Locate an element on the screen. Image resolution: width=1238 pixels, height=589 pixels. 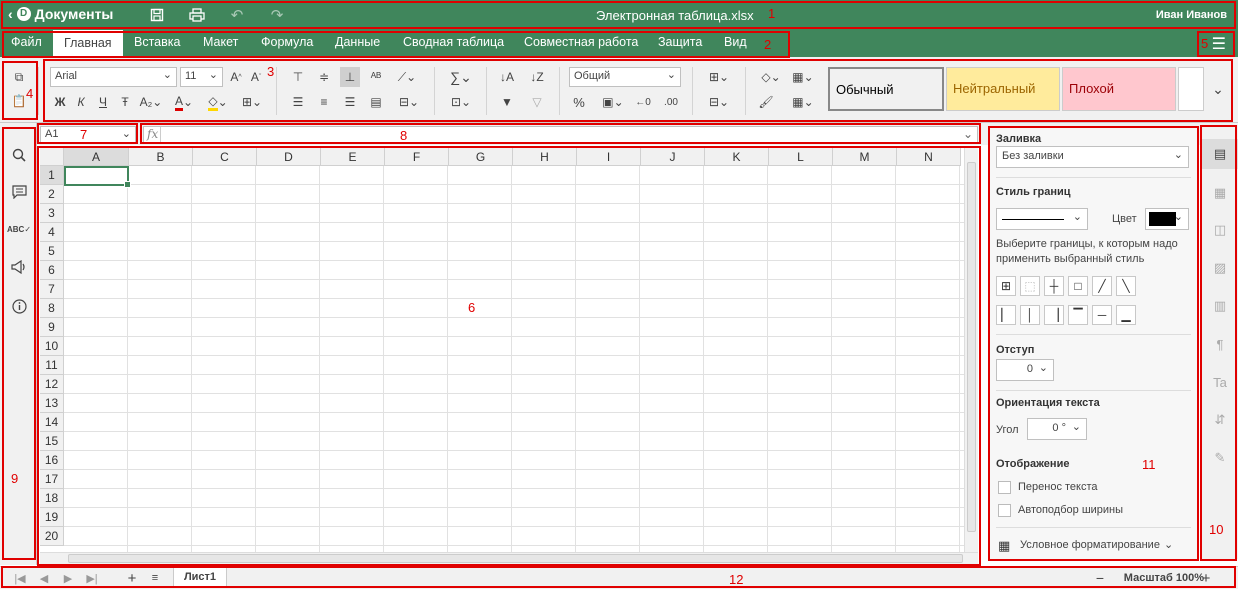
row-header: 9 is located at coordinates (52, 327).